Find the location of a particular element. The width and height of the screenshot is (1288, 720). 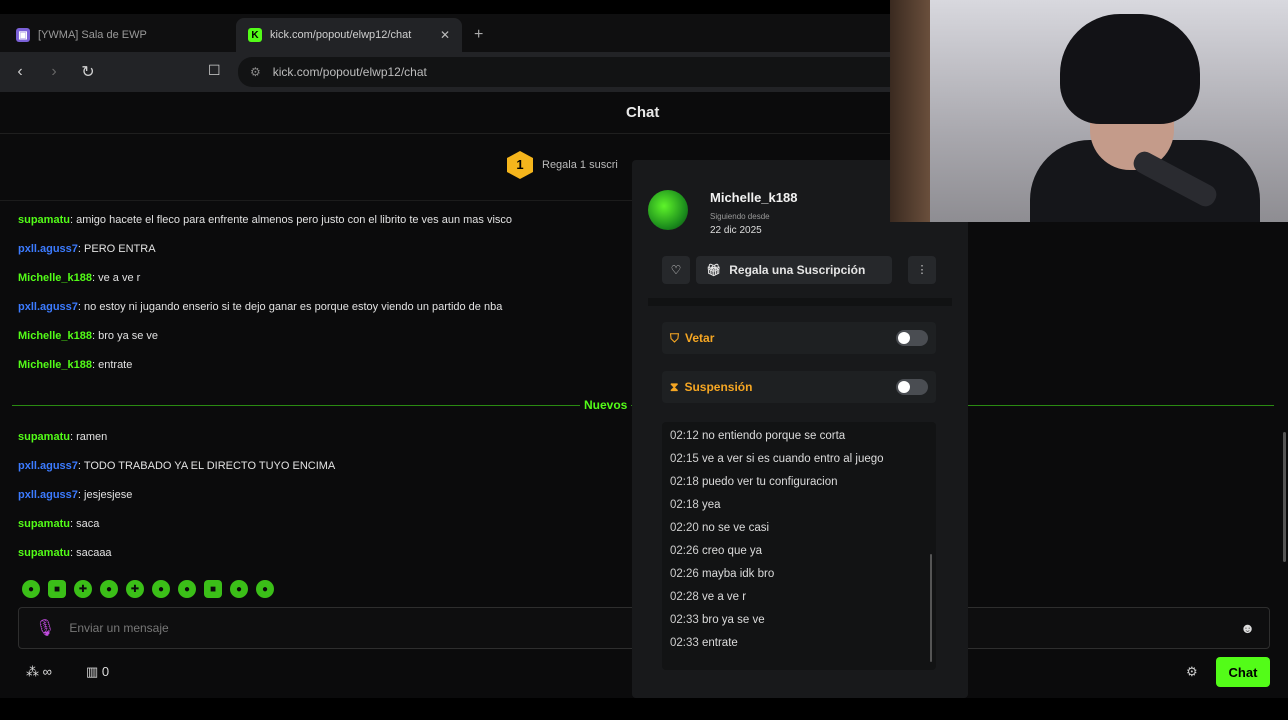

timeout-toggle is located at coordinates (912, 387).